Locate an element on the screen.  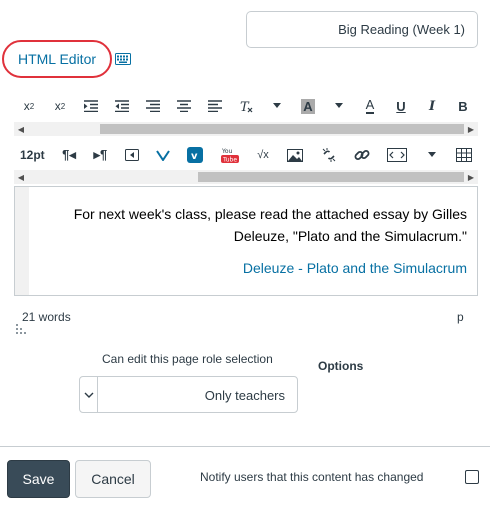
unlink-icon is located at coordinates (329, 155).